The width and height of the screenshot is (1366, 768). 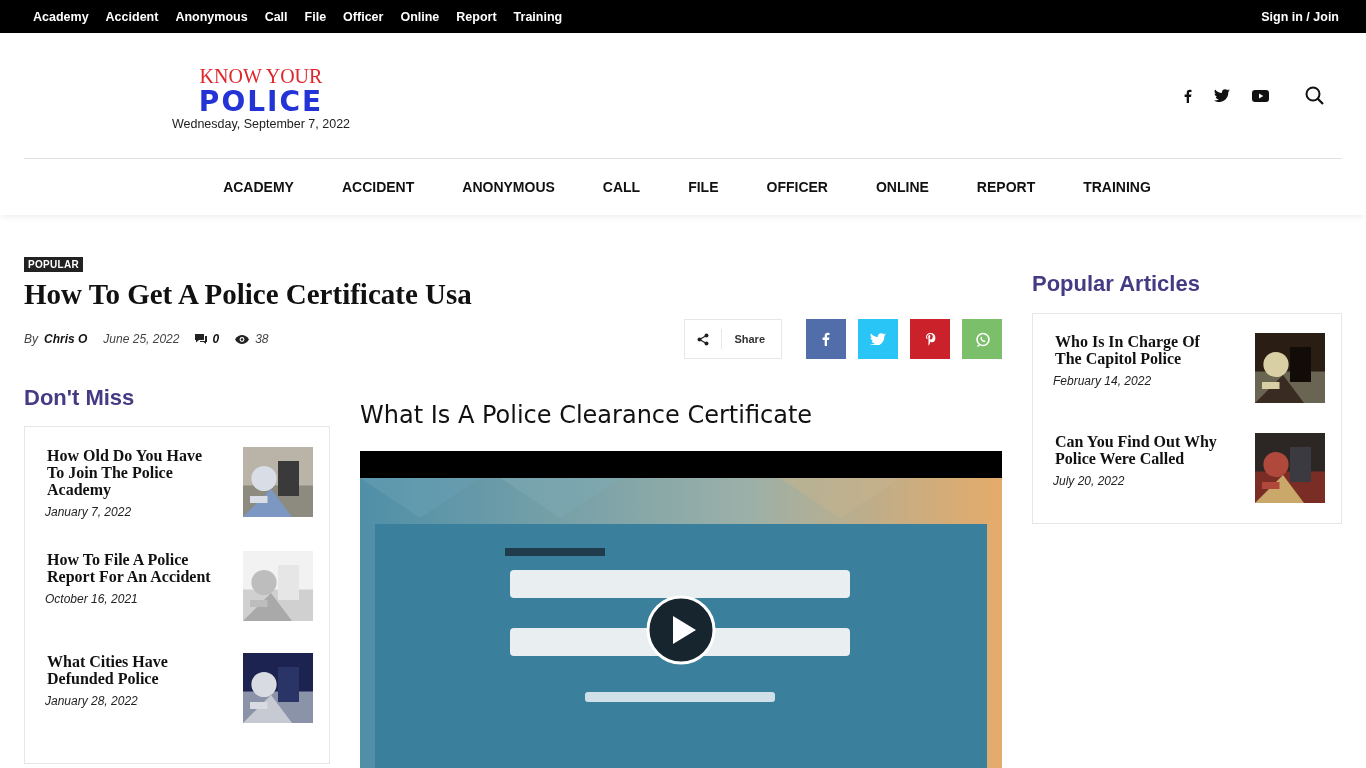 I want to click on nav-link: REPORT, so click(x=1006, y=187).